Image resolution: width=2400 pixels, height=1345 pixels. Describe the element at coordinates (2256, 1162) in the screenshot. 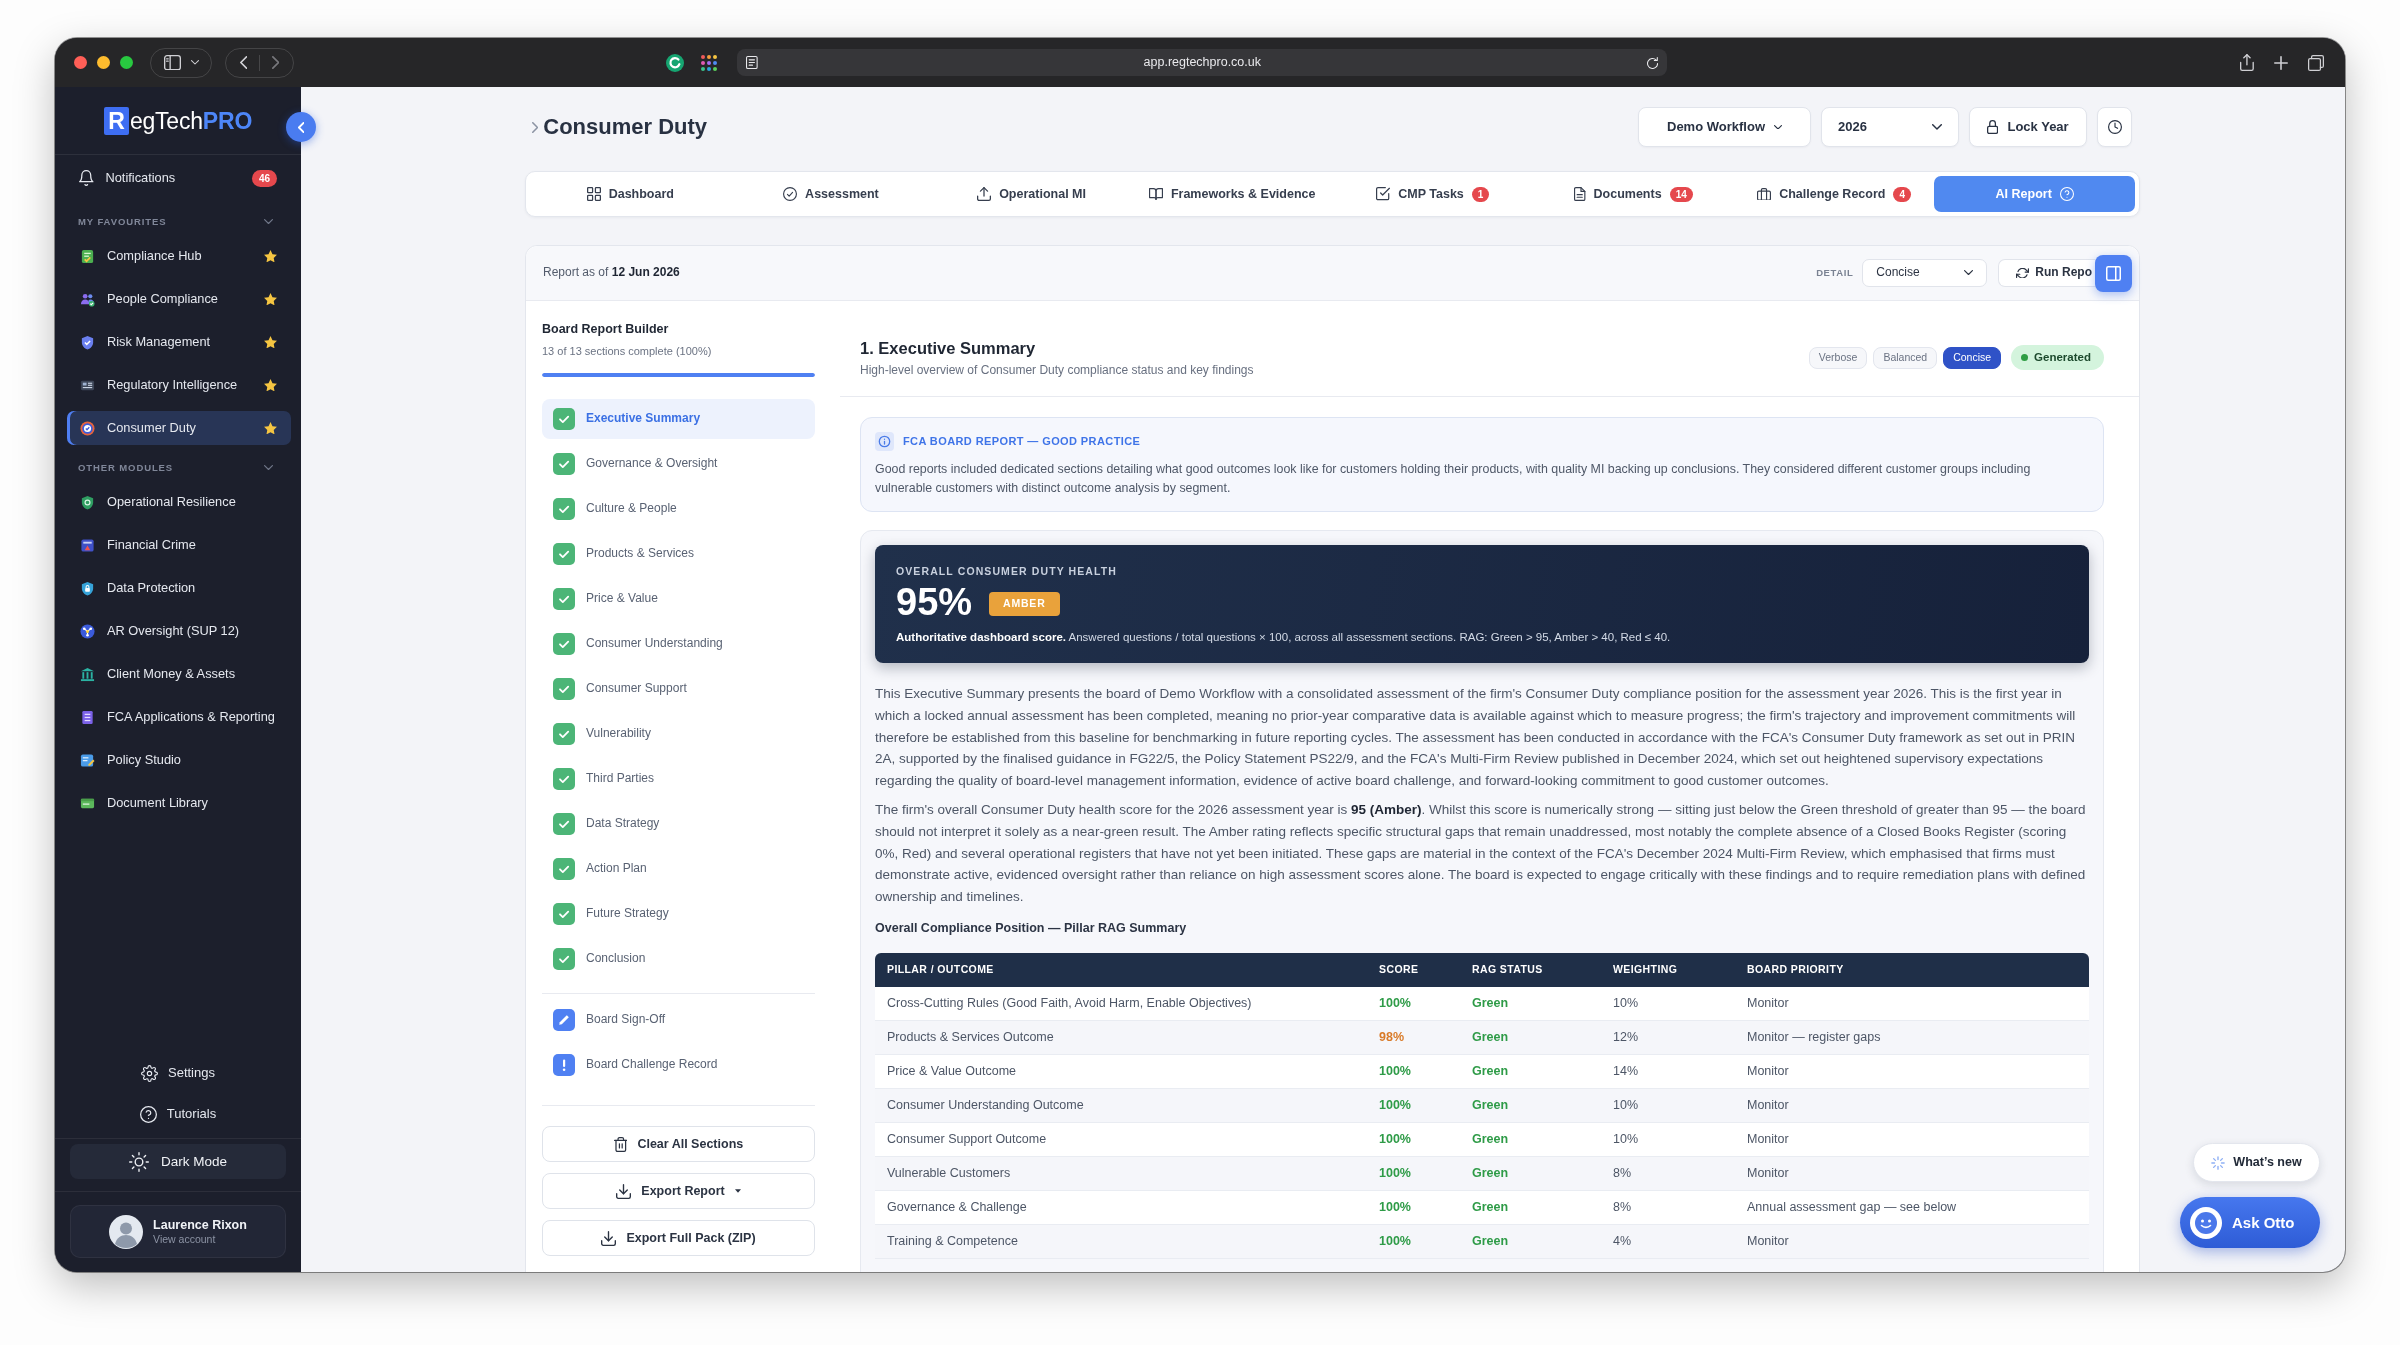

I see `whats-new-button: What’s new` at that location.